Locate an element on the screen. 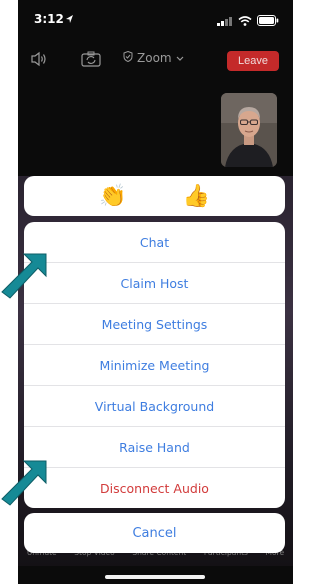 The width and height of the screenshot is (320, 584). cancel-button: Cancel is located at coordinates (154, 533).